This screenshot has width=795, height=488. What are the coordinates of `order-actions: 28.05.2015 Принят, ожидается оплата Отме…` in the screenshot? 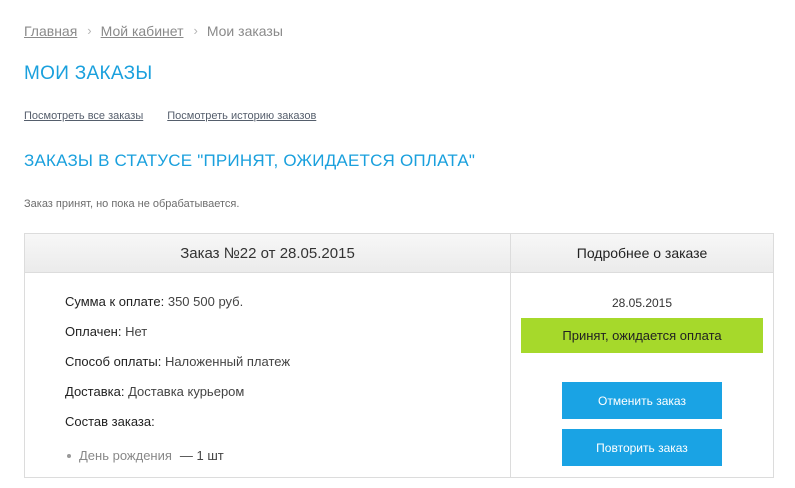 It's located at (642, 369).